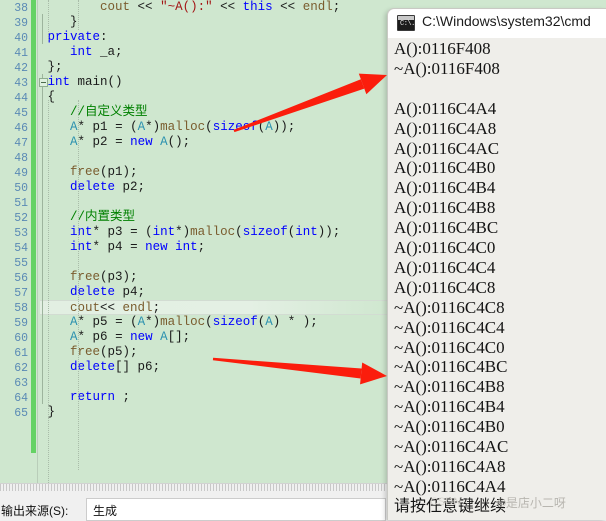 The height and width of the screenshot is (521, 606). What do you see at coordinates (21, 173) in the screenshot?
I see `line-number: 49` at bounding box center [21, 173].